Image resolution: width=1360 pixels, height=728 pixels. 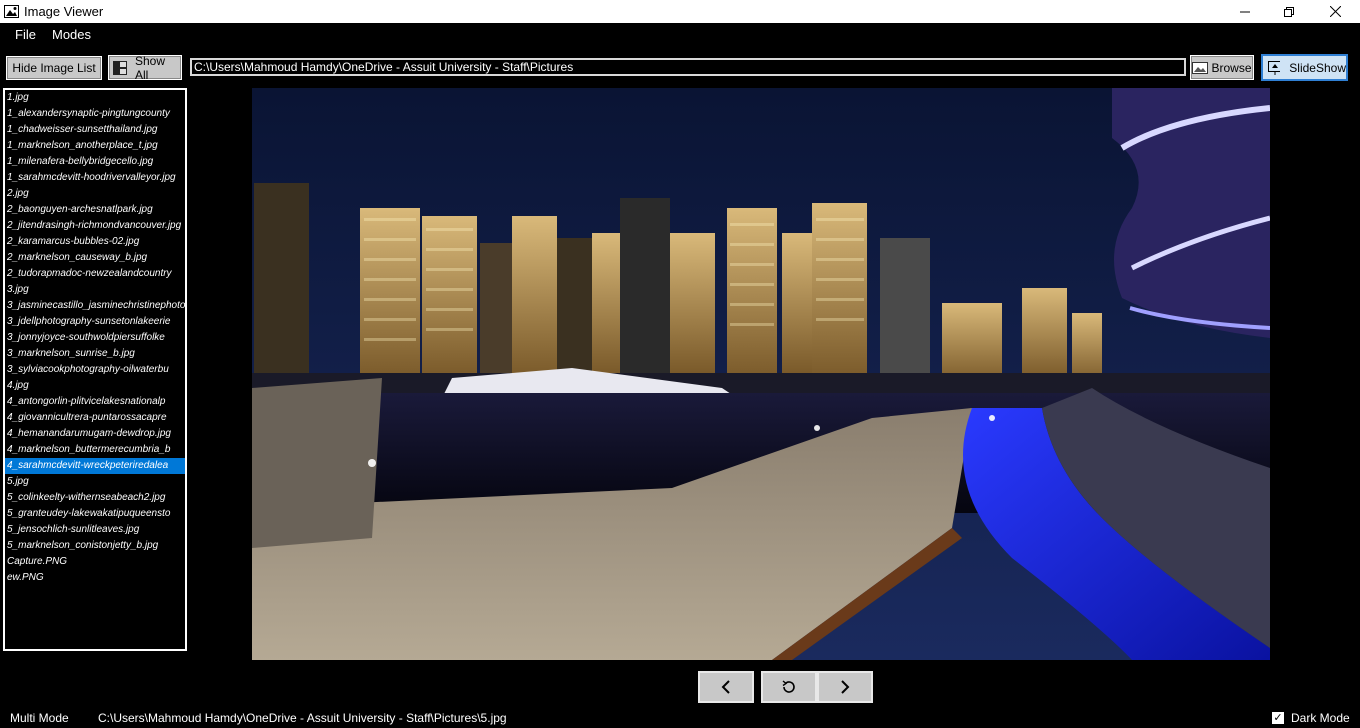 I want to click on show-all-label: Show All, so click(x=150, y=67).